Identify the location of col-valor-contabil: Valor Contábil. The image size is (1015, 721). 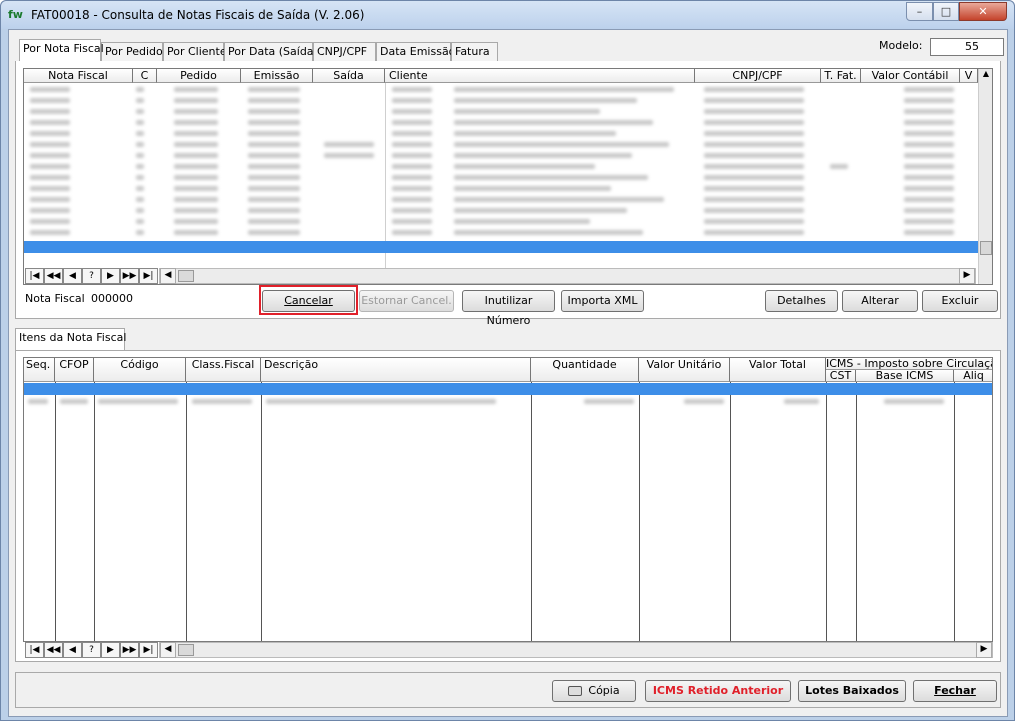
(910, 76).